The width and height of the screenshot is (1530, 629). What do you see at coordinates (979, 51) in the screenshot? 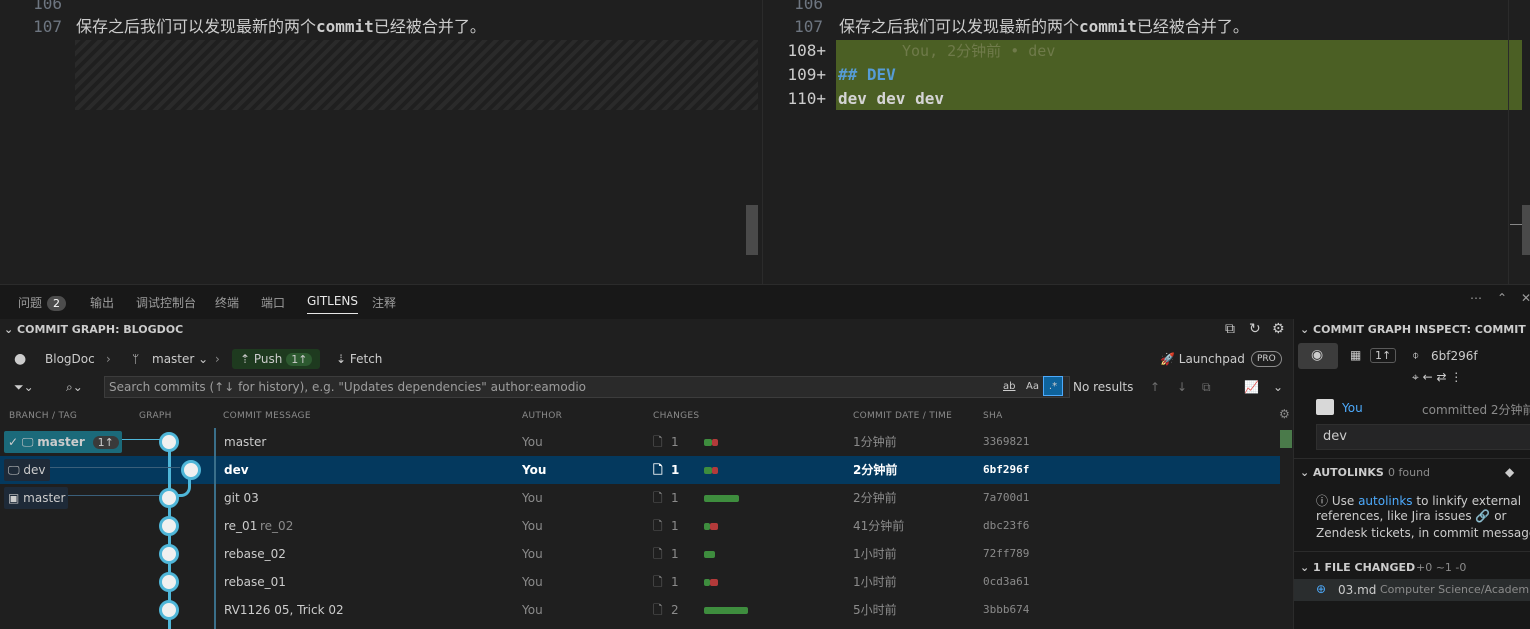
I see `git-blame-annotation: You, 2分钟前 • dev` at bounding box center [979, 51].